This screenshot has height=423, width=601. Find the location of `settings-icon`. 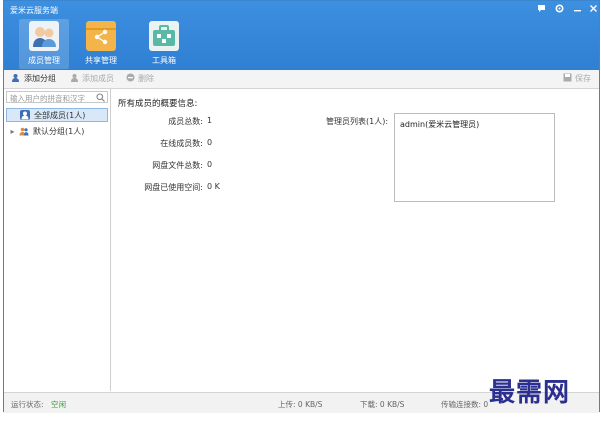

settings-icon is located at coordinates (559, 10).